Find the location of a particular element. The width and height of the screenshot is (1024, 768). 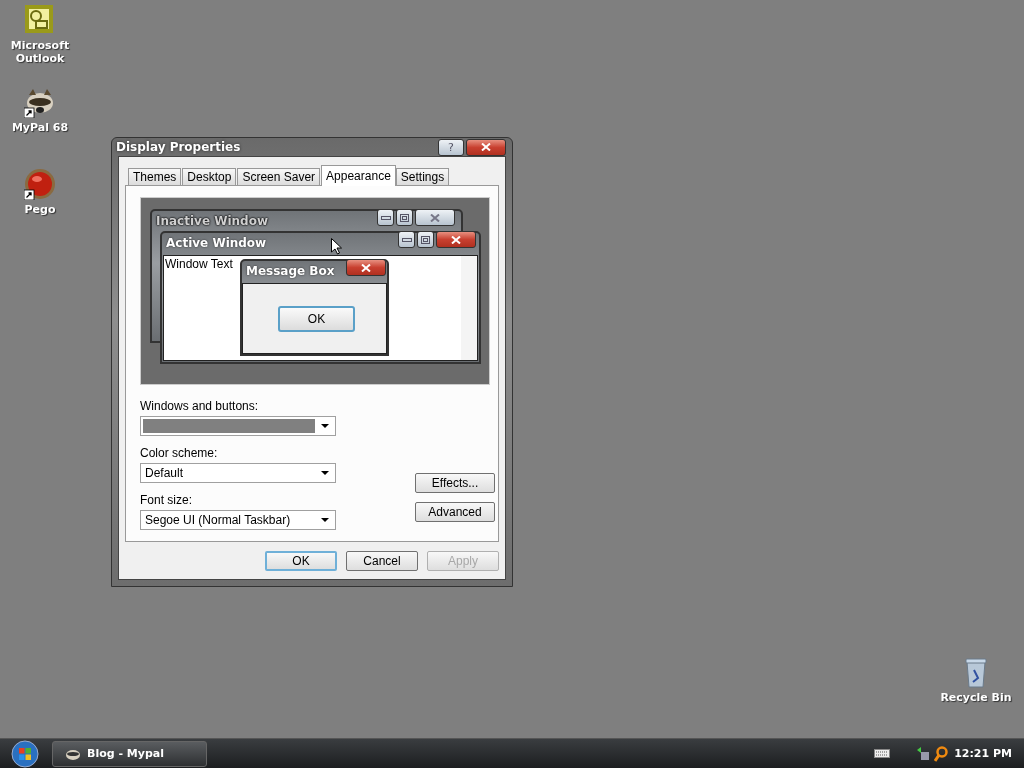

tab: Desktop is located at coordinates (209, 177).